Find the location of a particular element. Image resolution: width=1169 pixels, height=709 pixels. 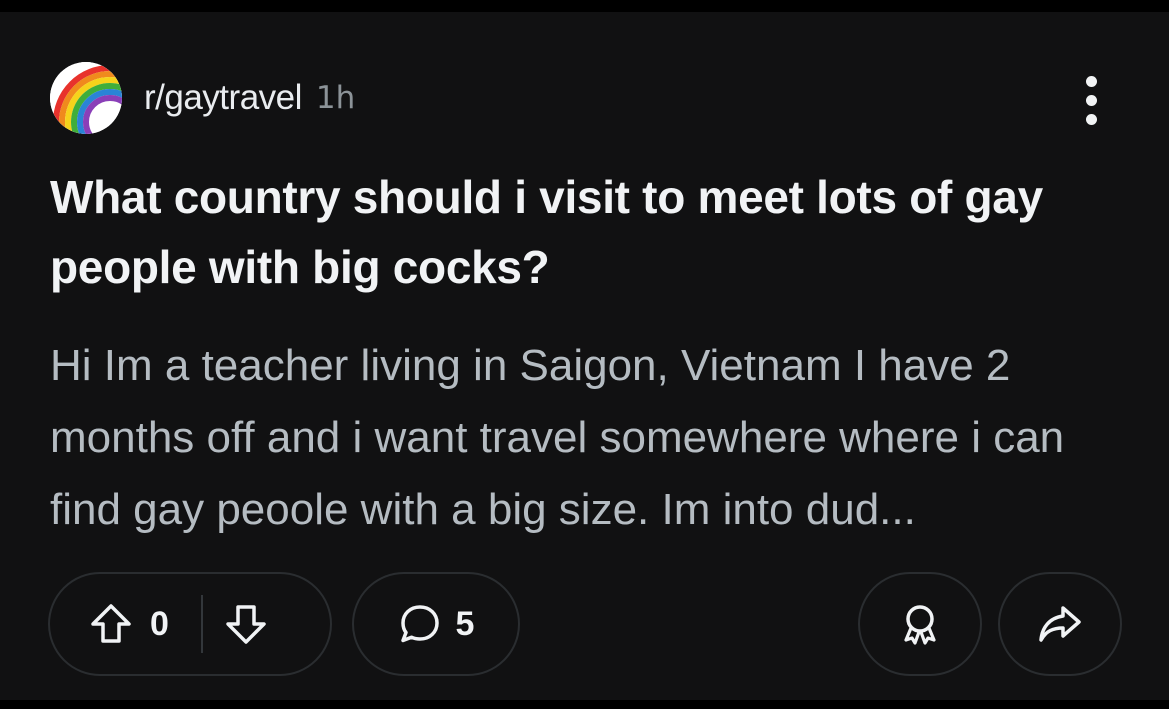

top-edge is located at coordinates (584, 6).